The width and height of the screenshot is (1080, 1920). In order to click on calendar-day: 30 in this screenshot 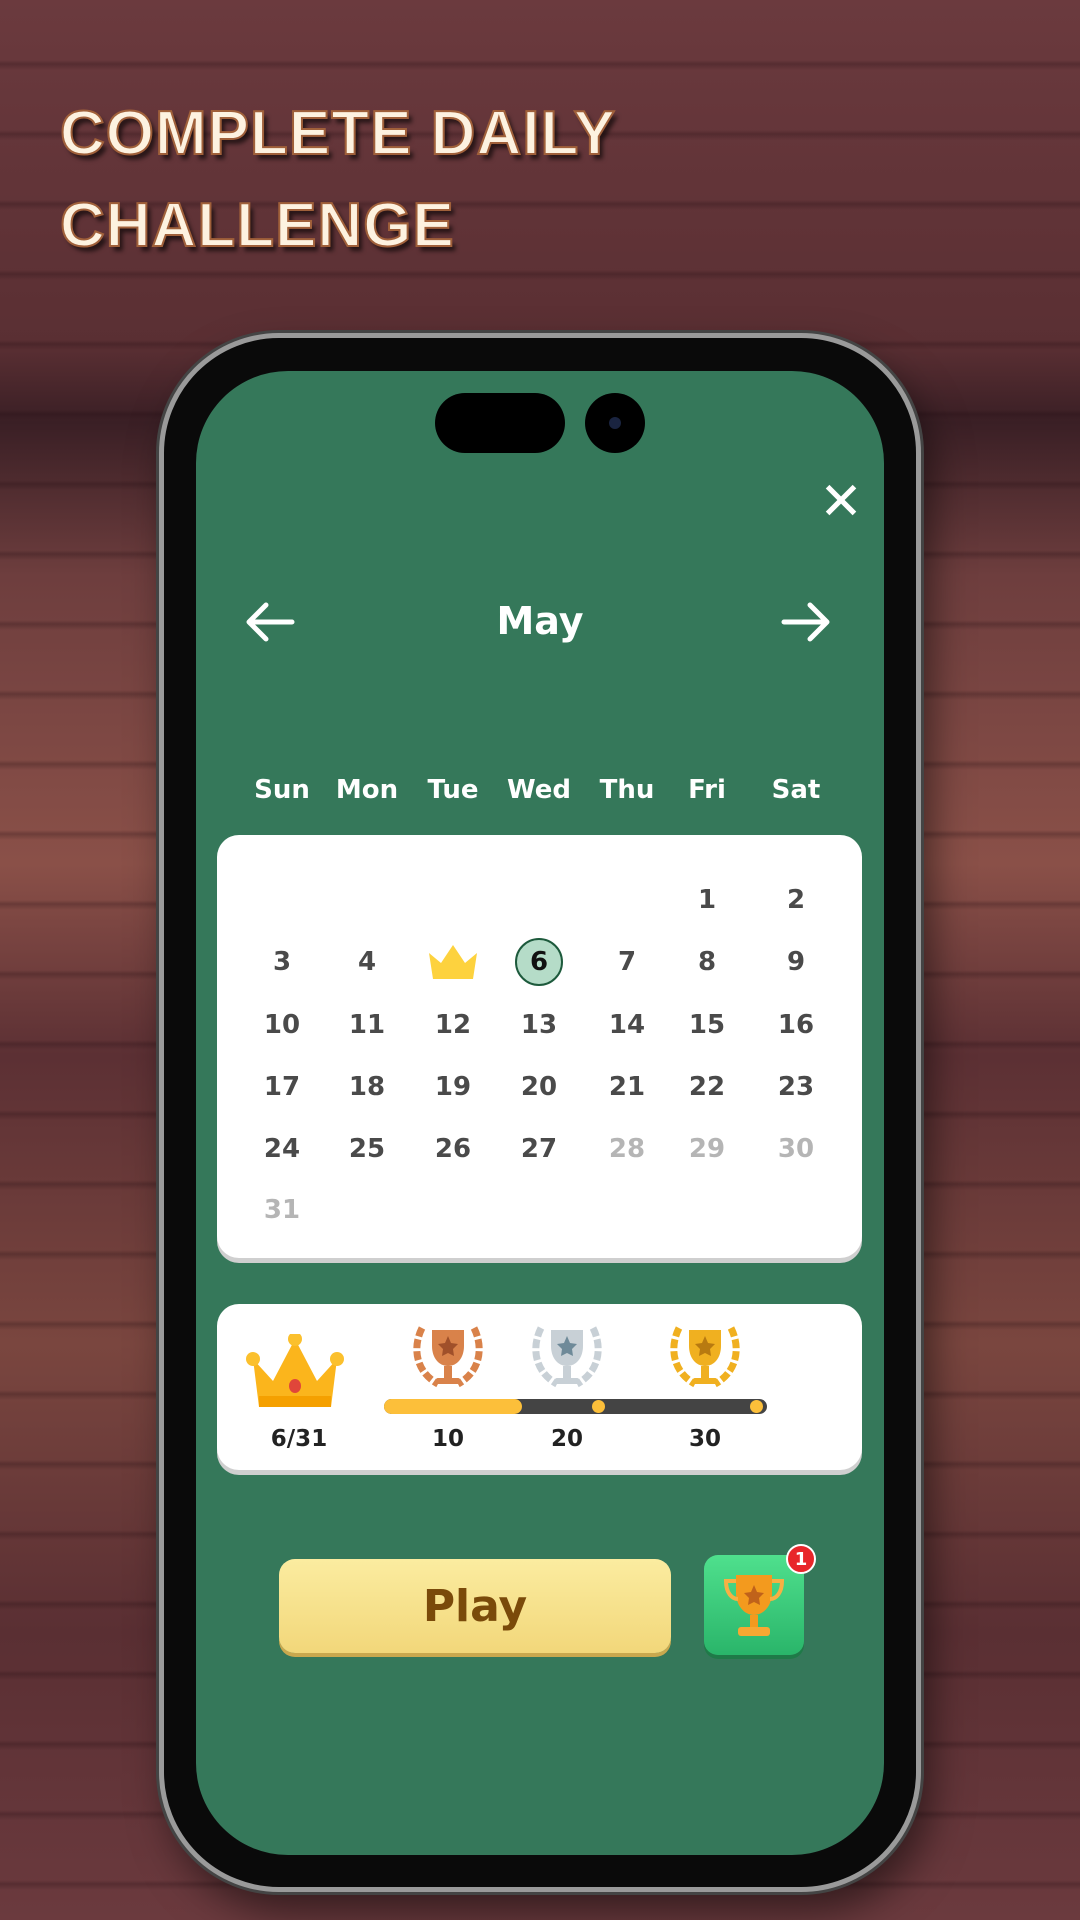, I will do `click(796, 1149)`.